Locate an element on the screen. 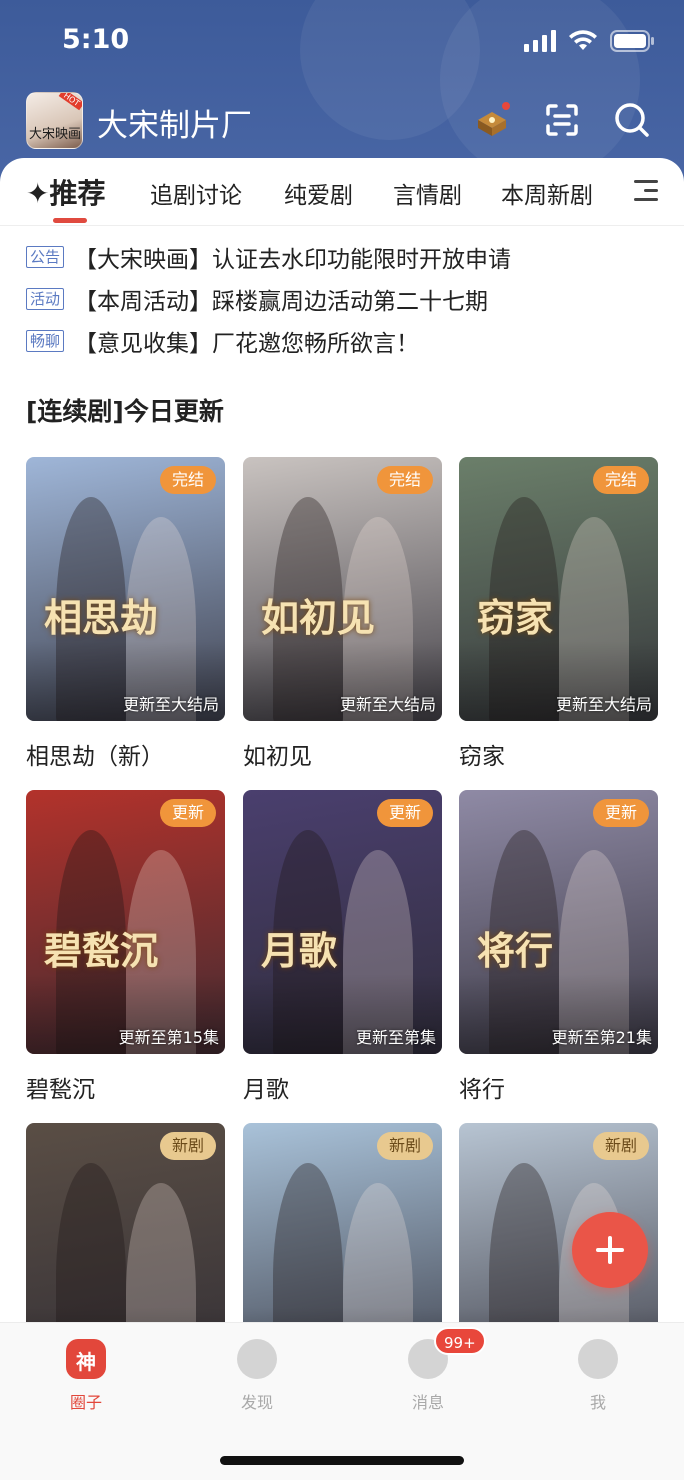 This screenshot has height=1480, width=684. drama-title: 碧甃沉 is located at coordinates (60, 1090).